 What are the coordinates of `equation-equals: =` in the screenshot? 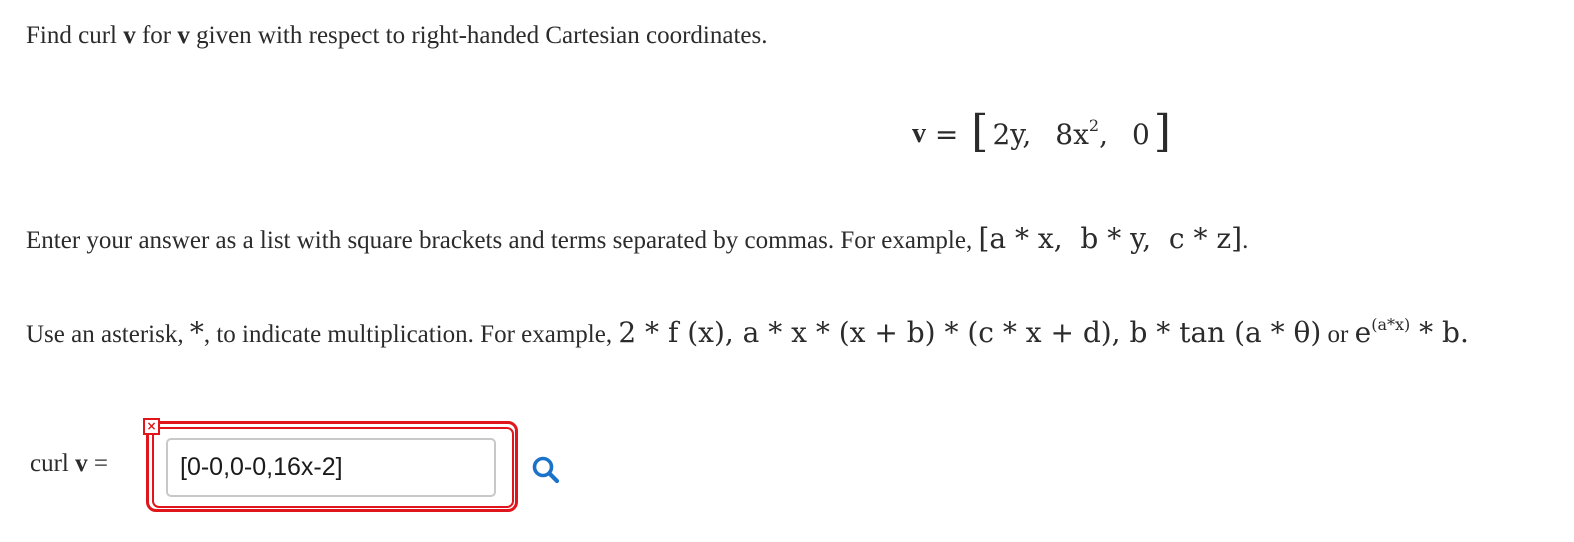 It's located at (947, 134).